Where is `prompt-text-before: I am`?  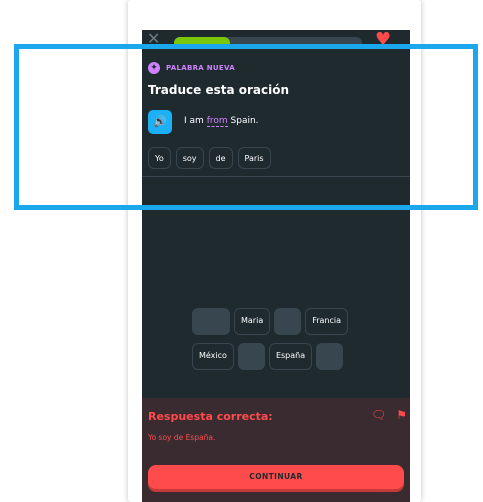 prompt-text-before: I am is located at coordinates (194, 121).